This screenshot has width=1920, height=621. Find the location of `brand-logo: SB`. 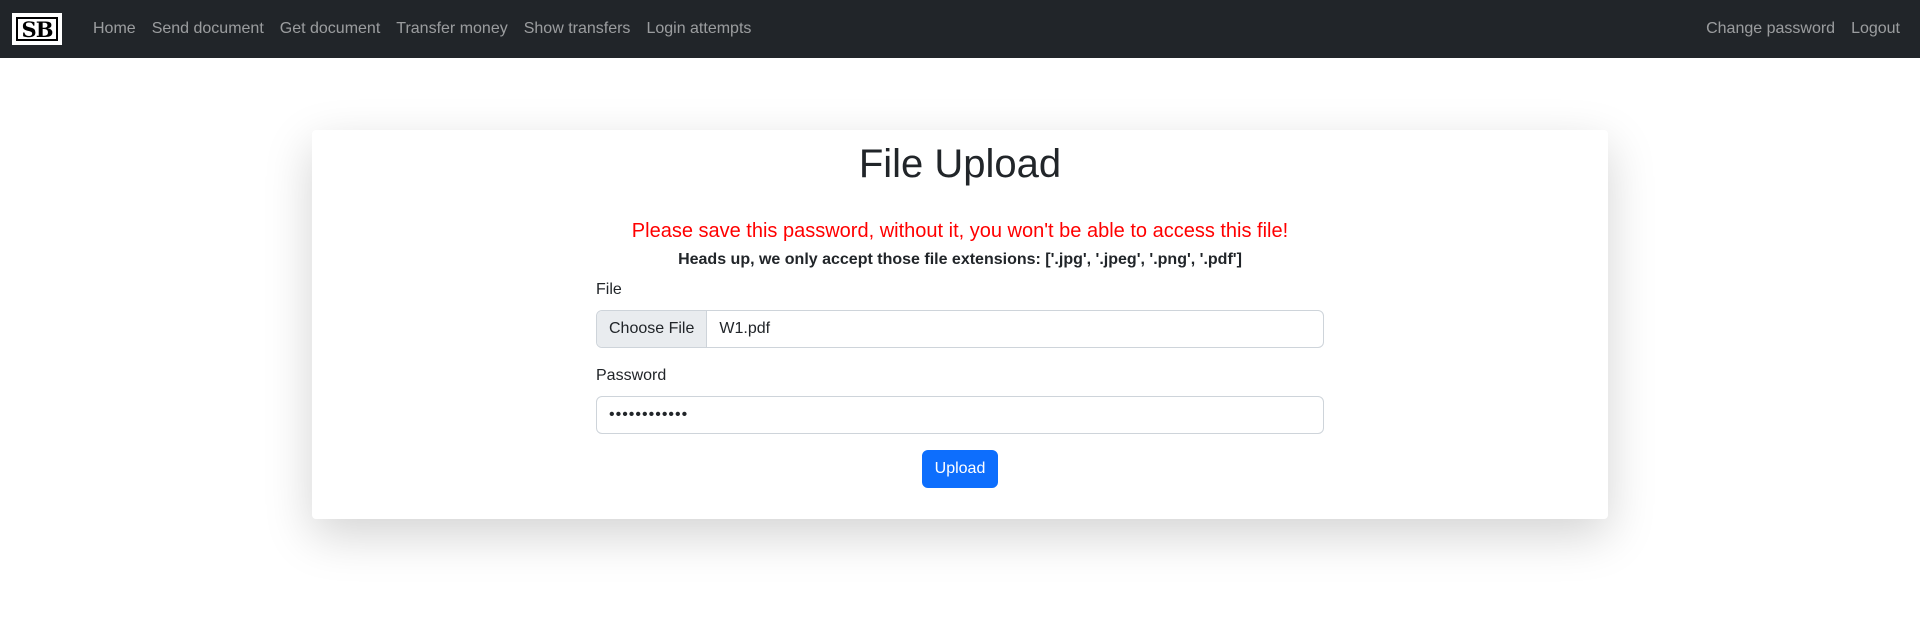

brand-logo: SB is located at coordinates (37, 29).